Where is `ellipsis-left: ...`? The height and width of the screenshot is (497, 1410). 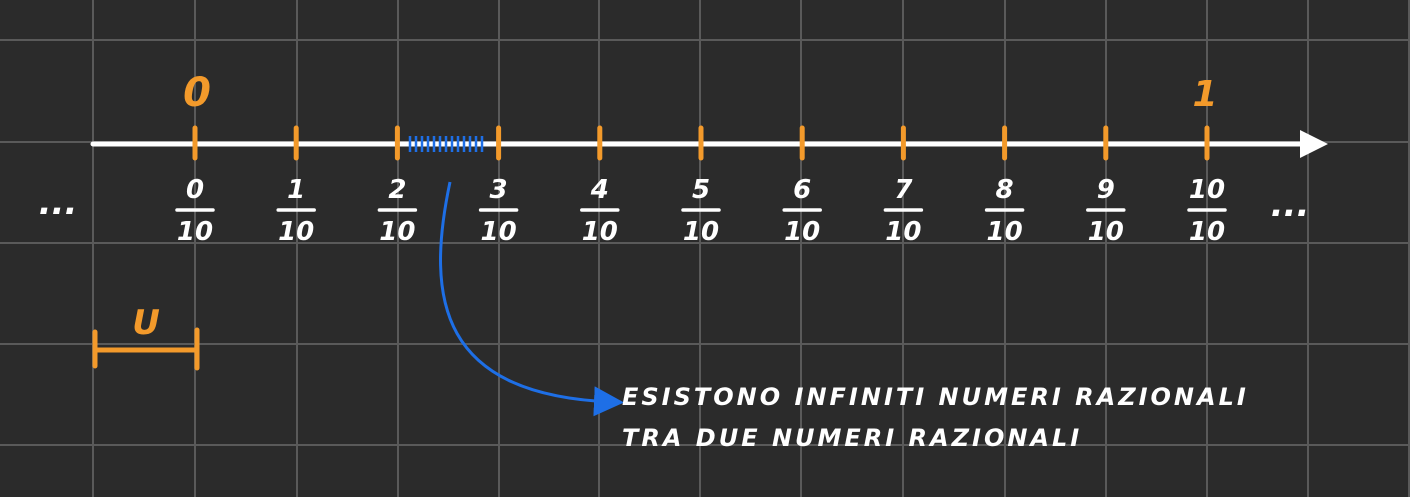
ellipsis-left: ... is located at coordinates (58, 203).